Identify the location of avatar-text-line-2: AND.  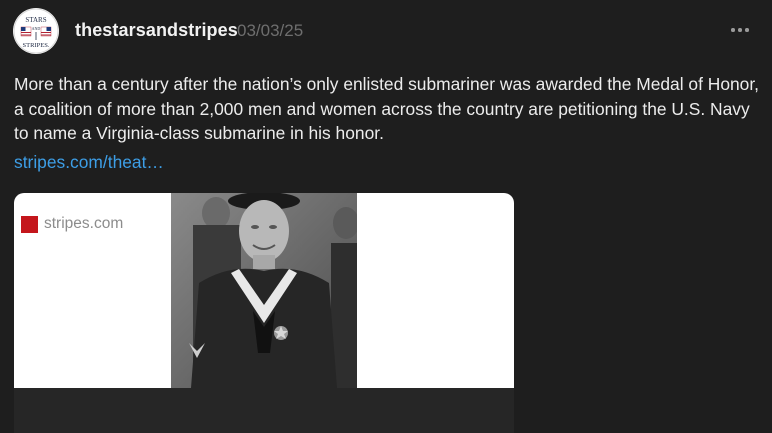
(36, 28).